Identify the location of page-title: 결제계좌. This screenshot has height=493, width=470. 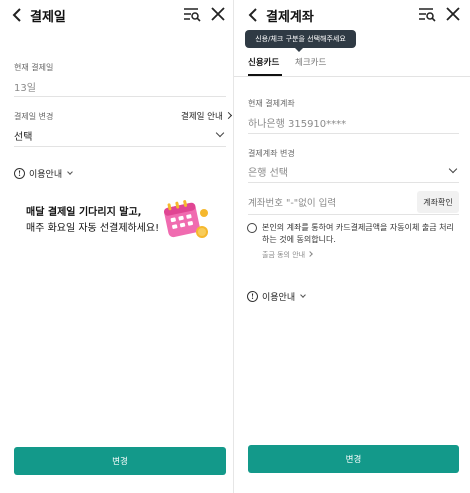
(290, 17).